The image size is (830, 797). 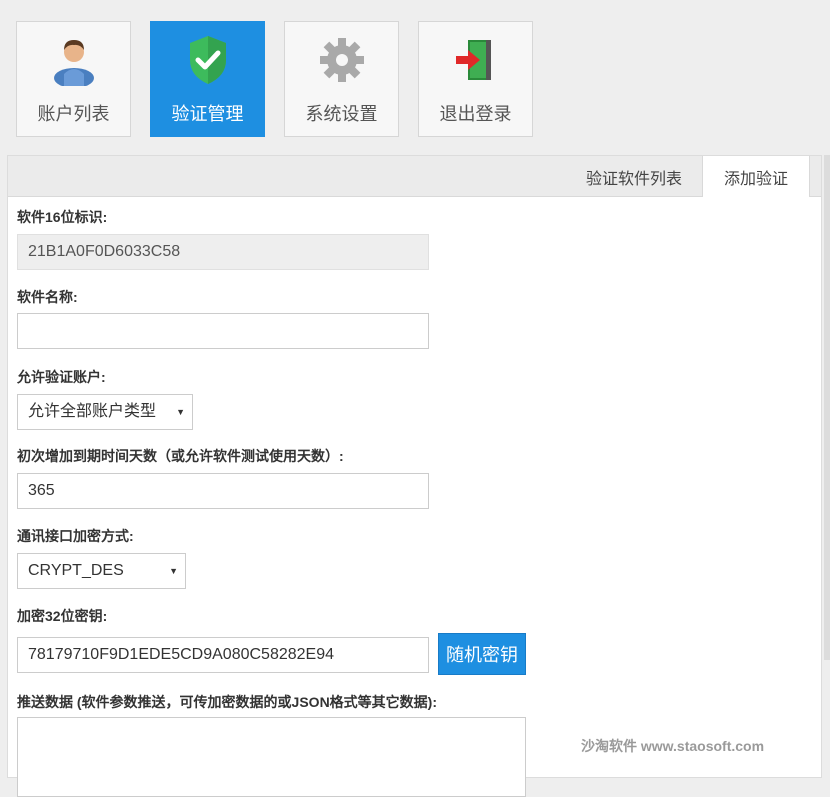 I want to click on nav-account-list: 账户列表, so click(x=73, y=79).